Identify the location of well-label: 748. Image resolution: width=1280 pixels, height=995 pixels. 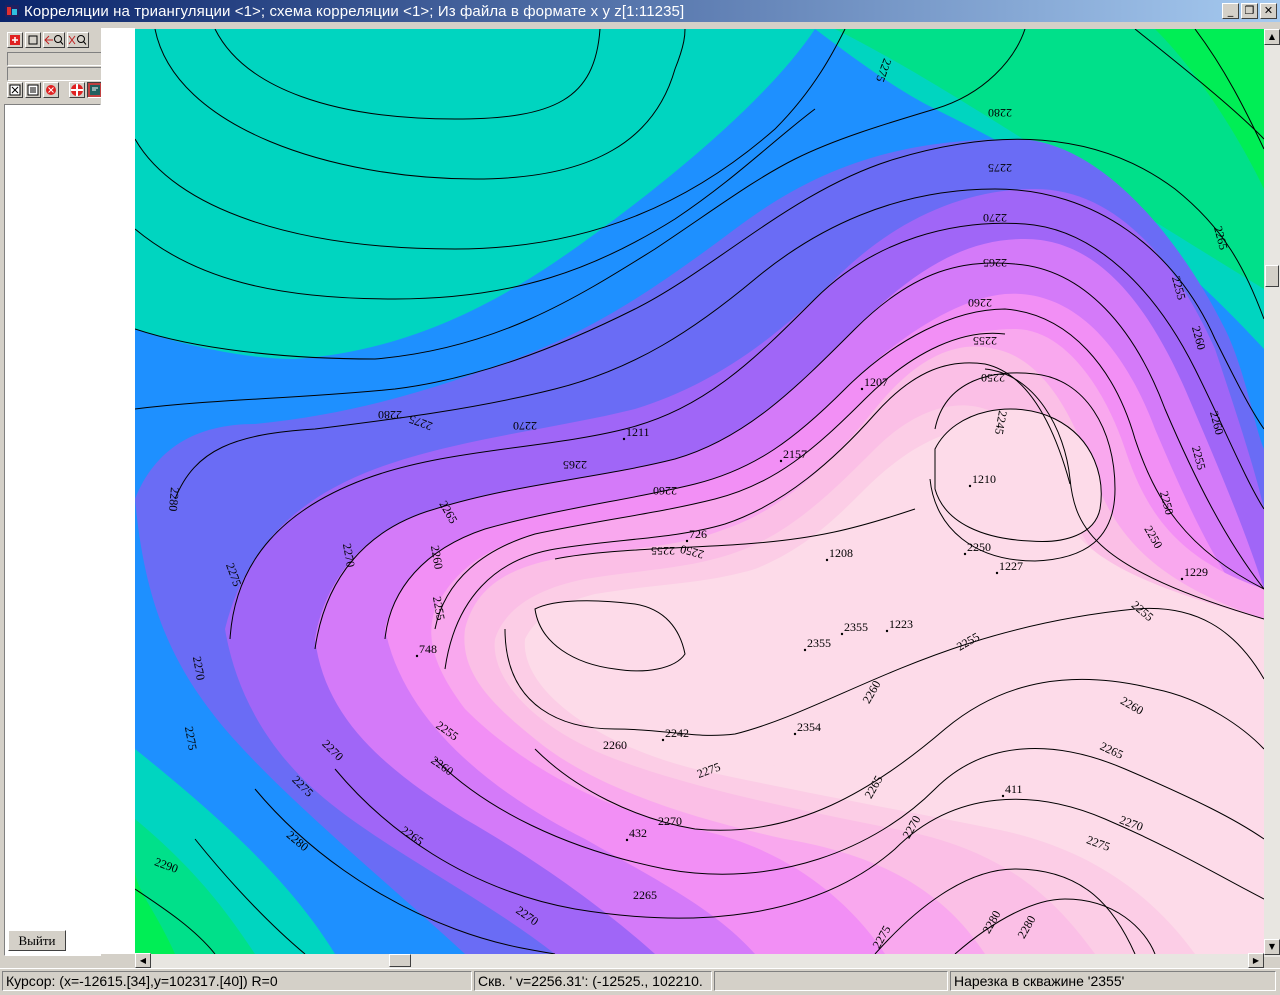
(428, 649).